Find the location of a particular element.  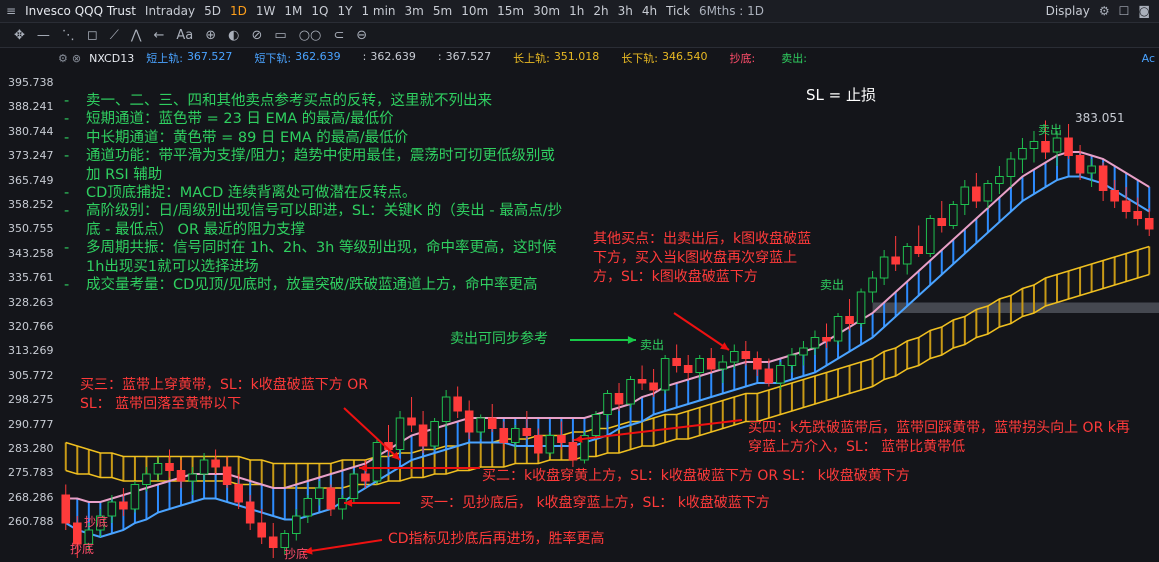

menu-icon: ≡ is located at coordinates (11, 11).